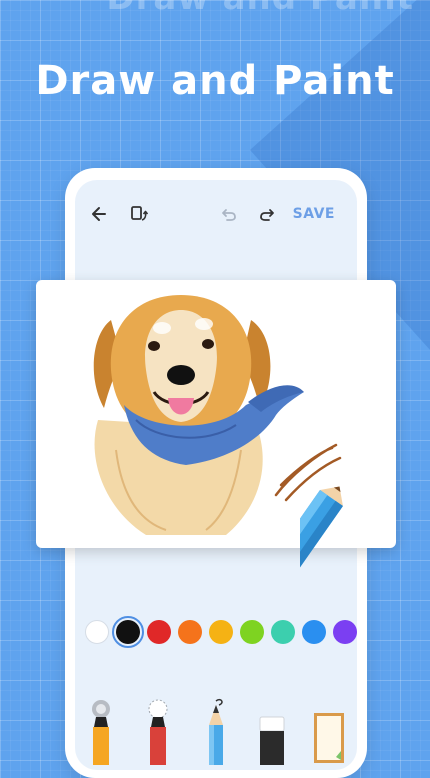  What do you see at coordinates (283, 632) in the screenshot?
I see `color-swatch-teal` at bounding box center [283, 632].